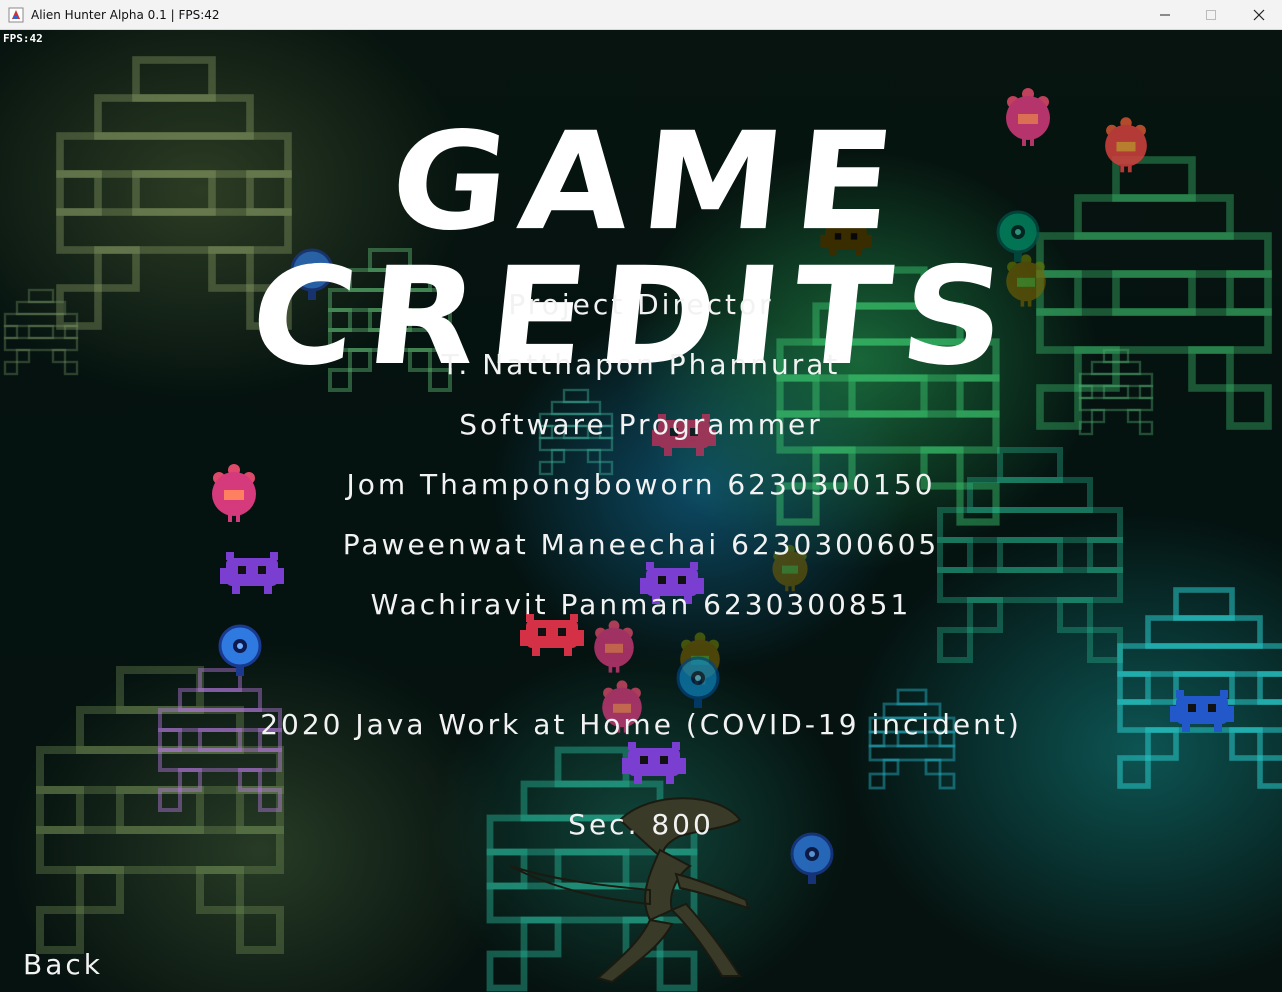  What do you see at coordinates (63, 964) in the screenshot?
I see `back-button: Back` at bounding box center [63, 964].